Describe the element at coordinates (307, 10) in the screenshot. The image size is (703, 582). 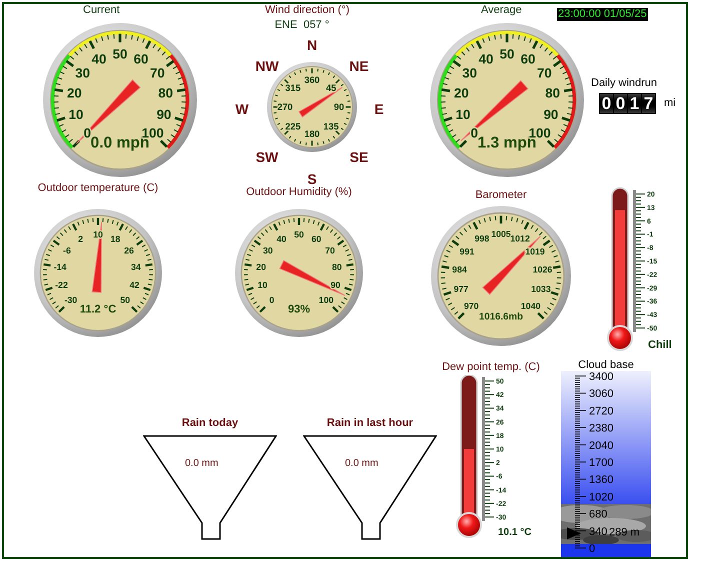
I see `gauge-title: Wind direction (°)` at that location.